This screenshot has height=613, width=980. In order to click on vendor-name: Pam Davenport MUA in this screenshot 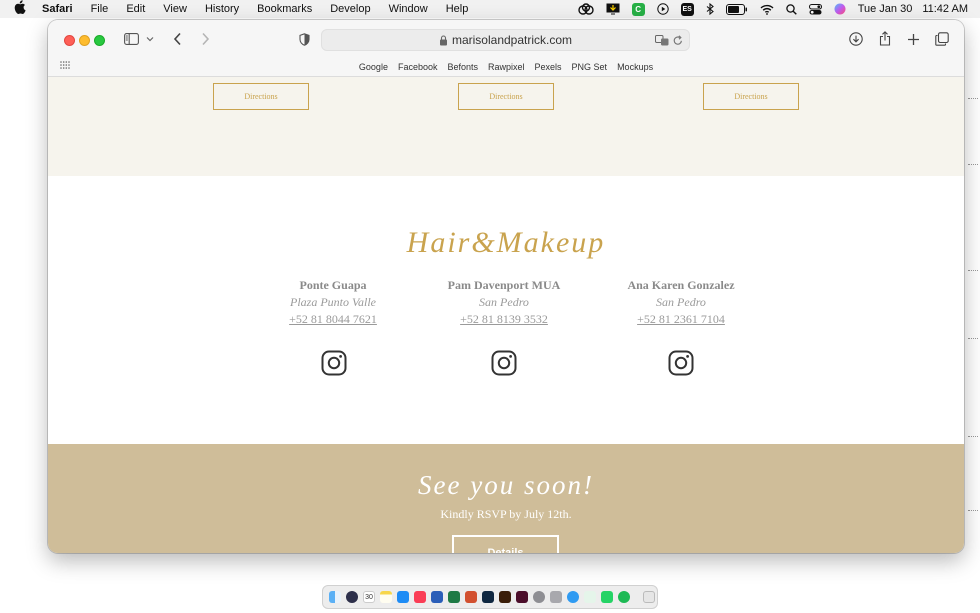, I will do `click(504, 285)`.